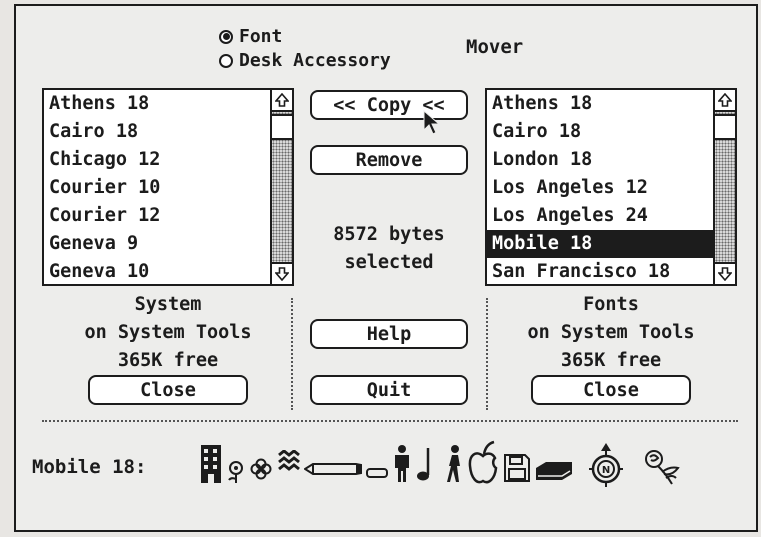  I want to click on building-icon, so click(211, 464).